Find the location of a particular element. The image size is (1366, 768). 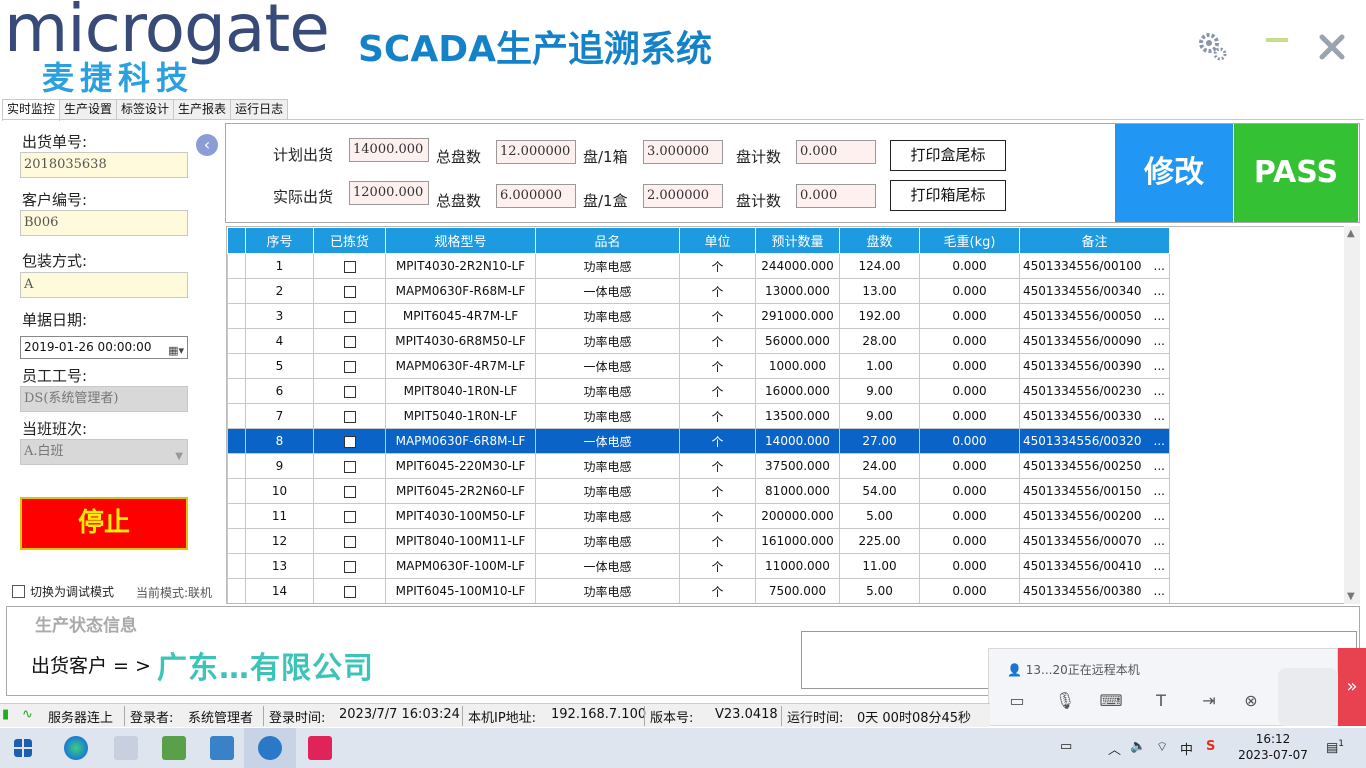

col-header-note: 备注 is located at coordinates (1094, 240).